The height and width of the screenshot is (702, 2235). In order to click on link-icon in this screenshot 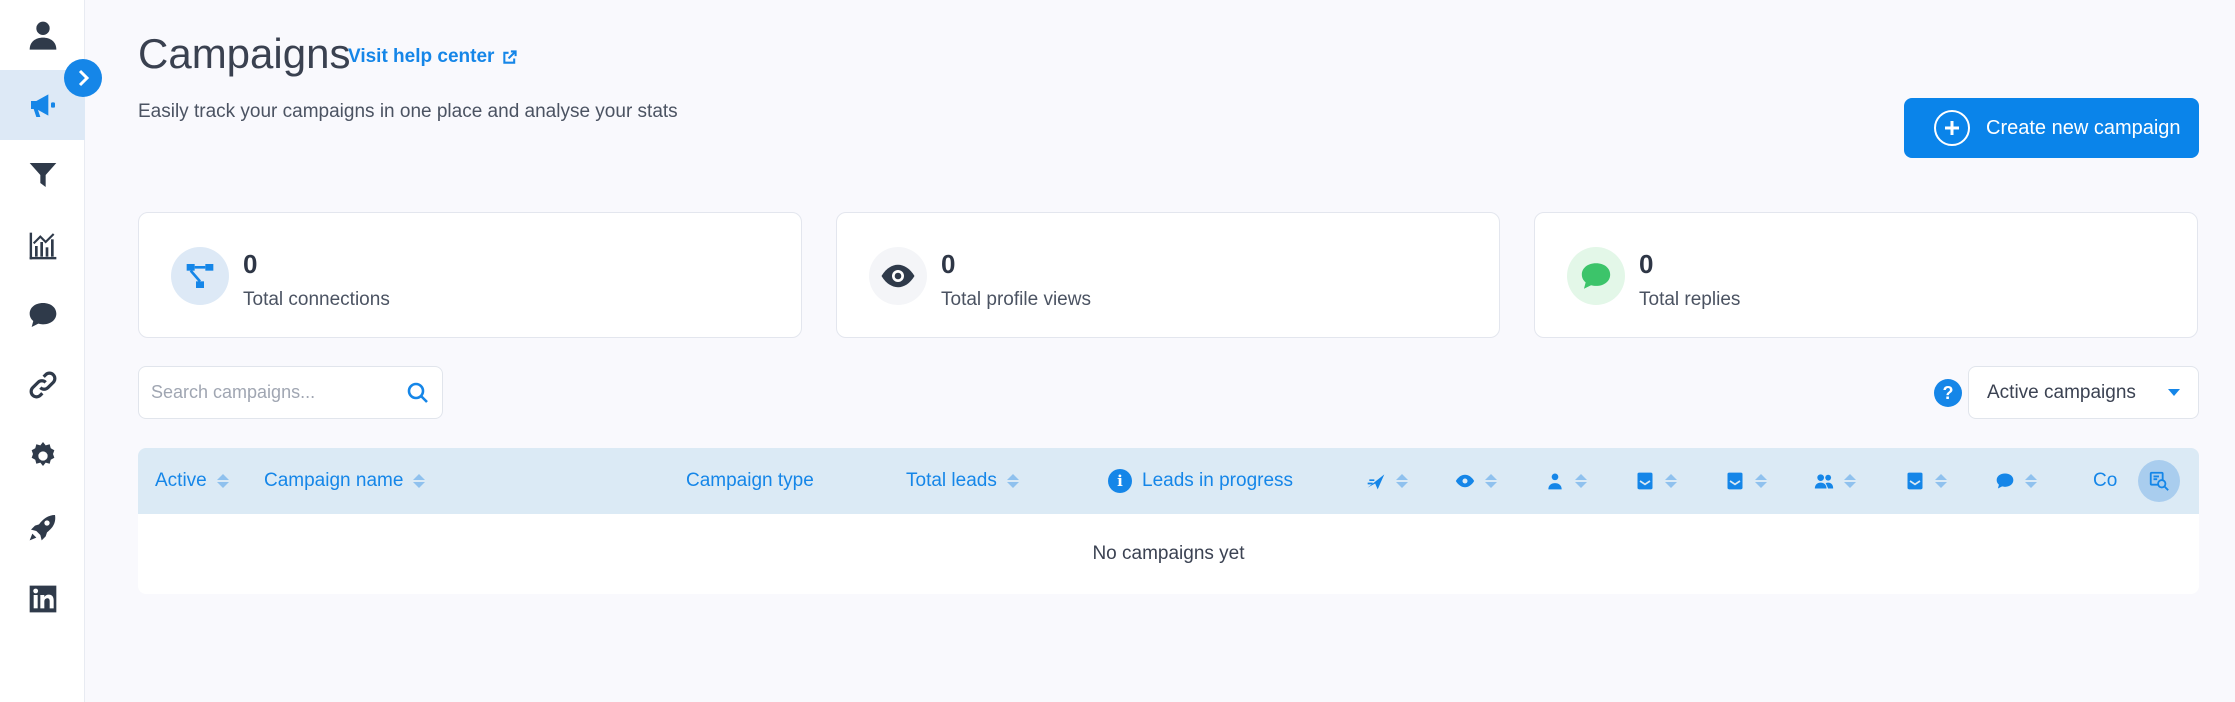, I will do `click(42, 385)`.